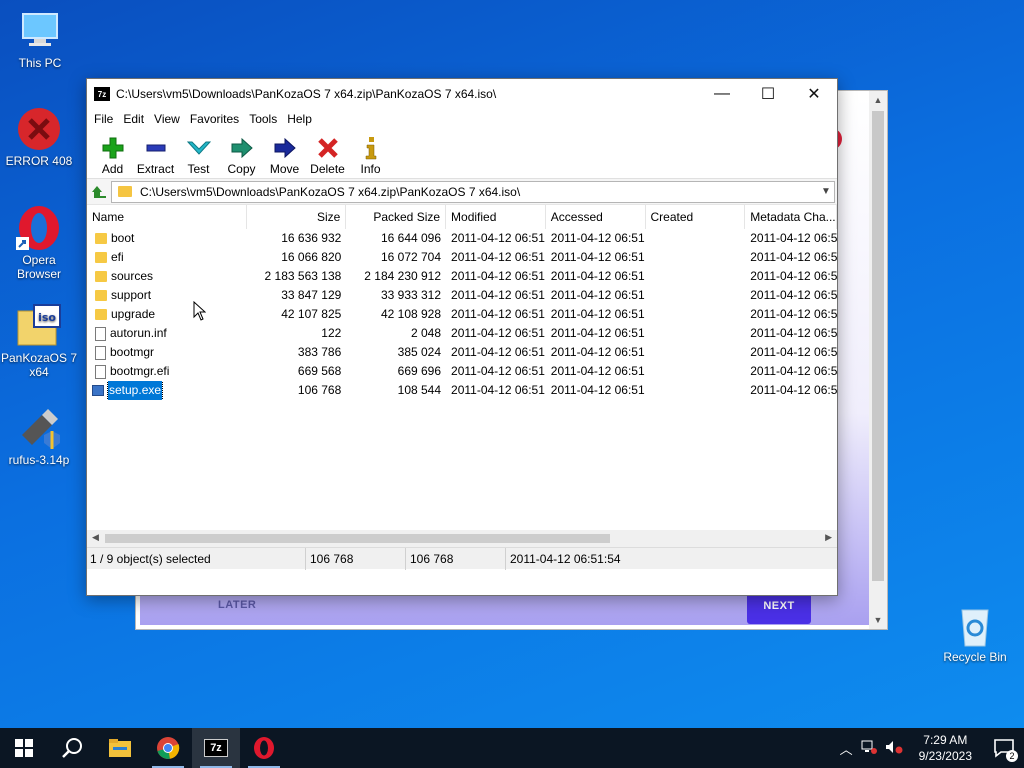  Describe the element at coordinates (722, 94) in the screenshot. I see `minimize-button: —` at that location.